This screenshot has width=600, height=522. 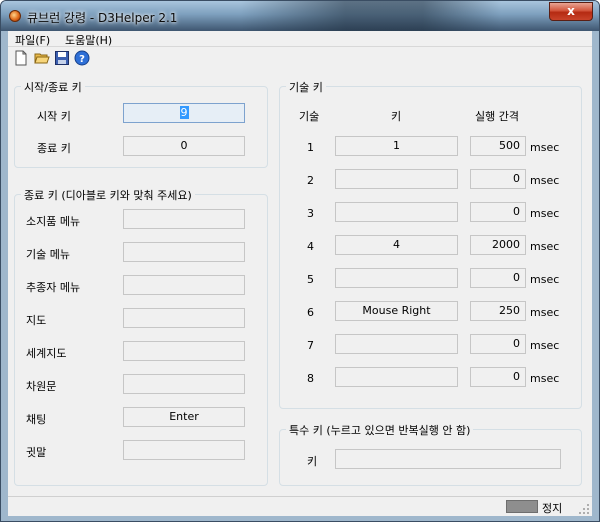 I want to click on cancel-row-label: 기술 메뉴, so click(x=48, y=254).